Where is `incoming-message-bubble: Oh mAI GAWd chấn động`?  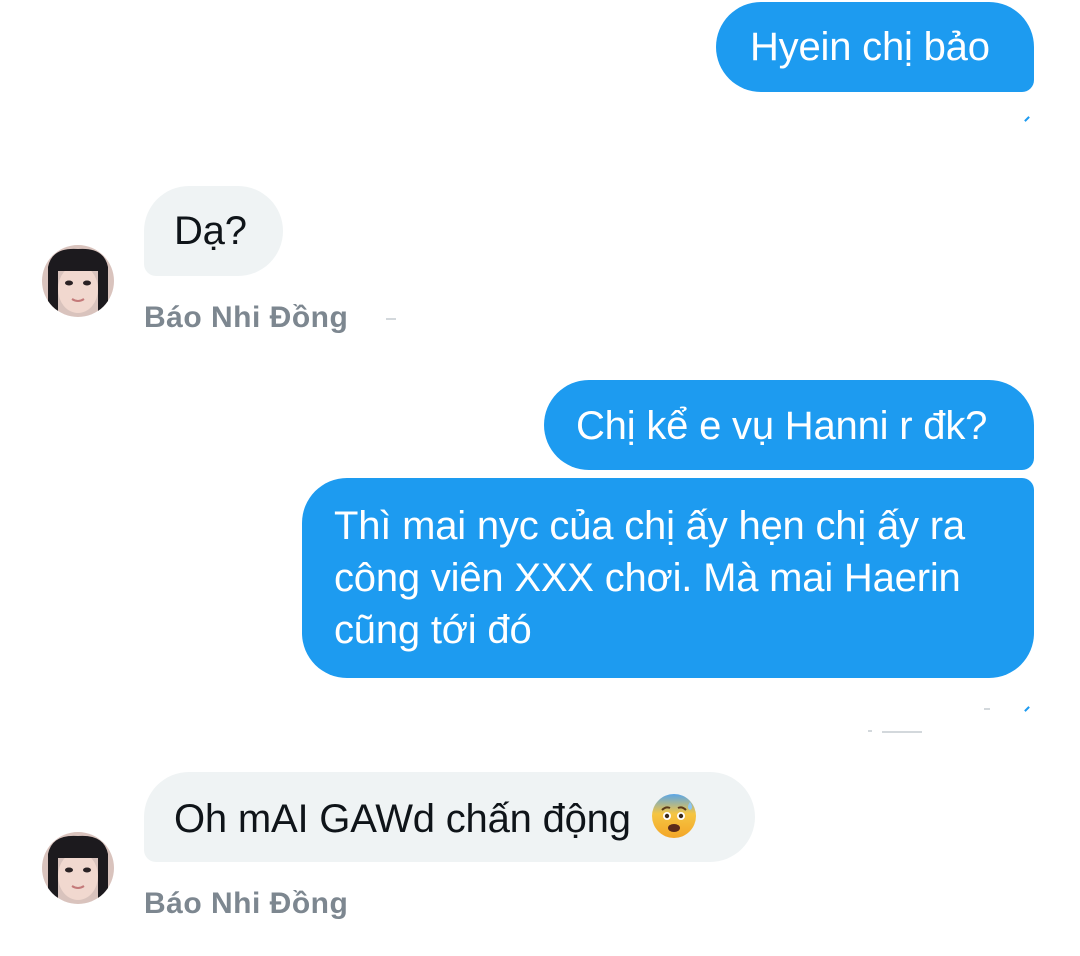
incoming-message-bubble: Oh mAI GAWd chấn động is located at coordinates (449, 817).